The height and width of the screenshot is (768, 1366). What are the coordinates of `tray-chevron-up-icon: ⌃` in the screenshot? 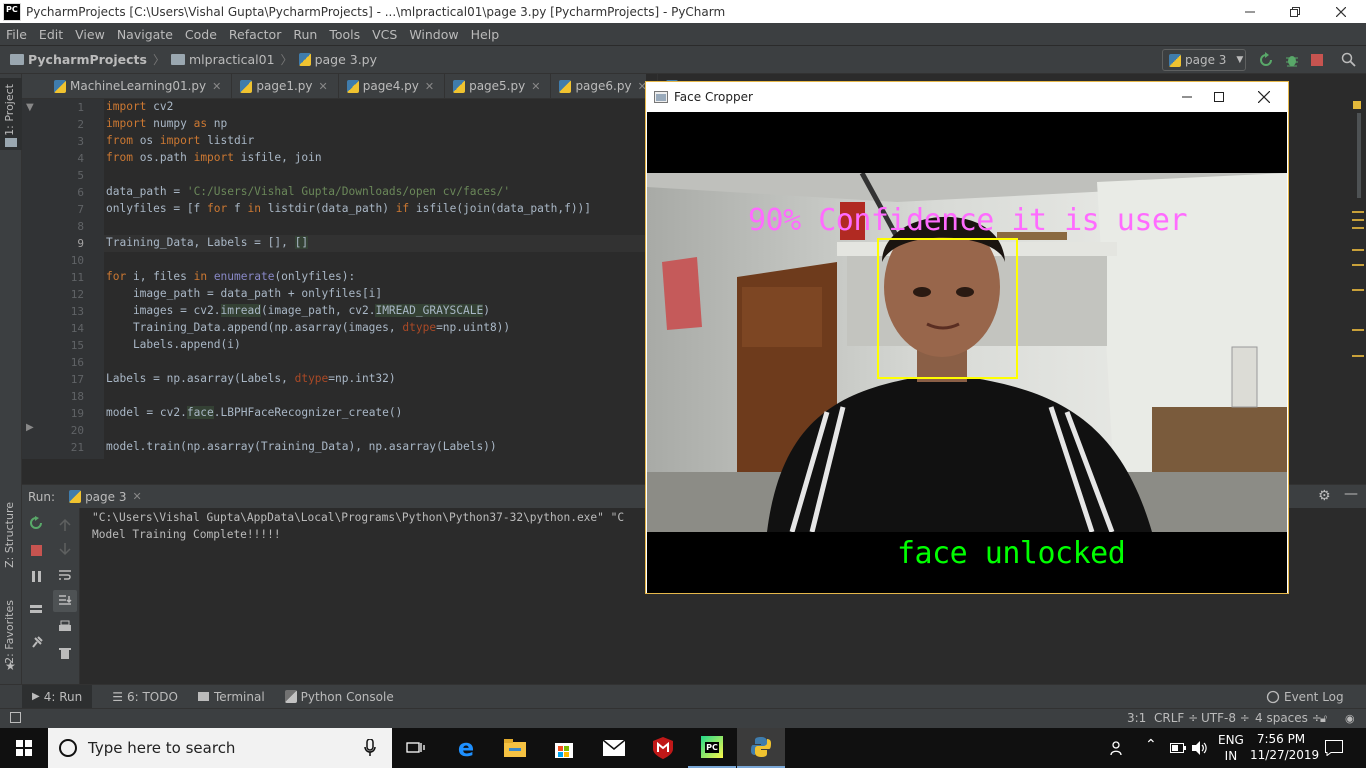 It's located at (1151, 745).